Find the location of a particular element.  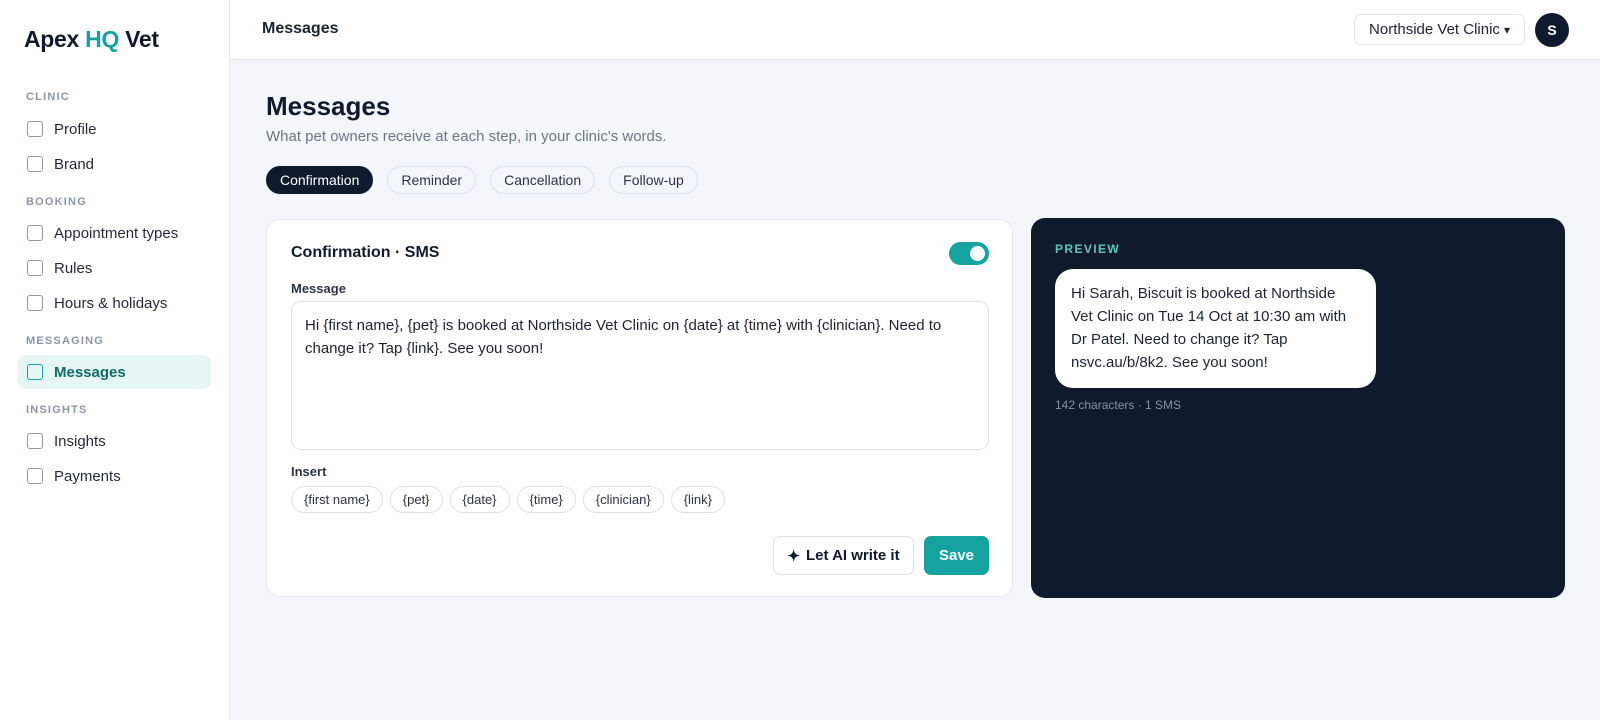

token-pet: {pet} is located at coordinates (416, 499).